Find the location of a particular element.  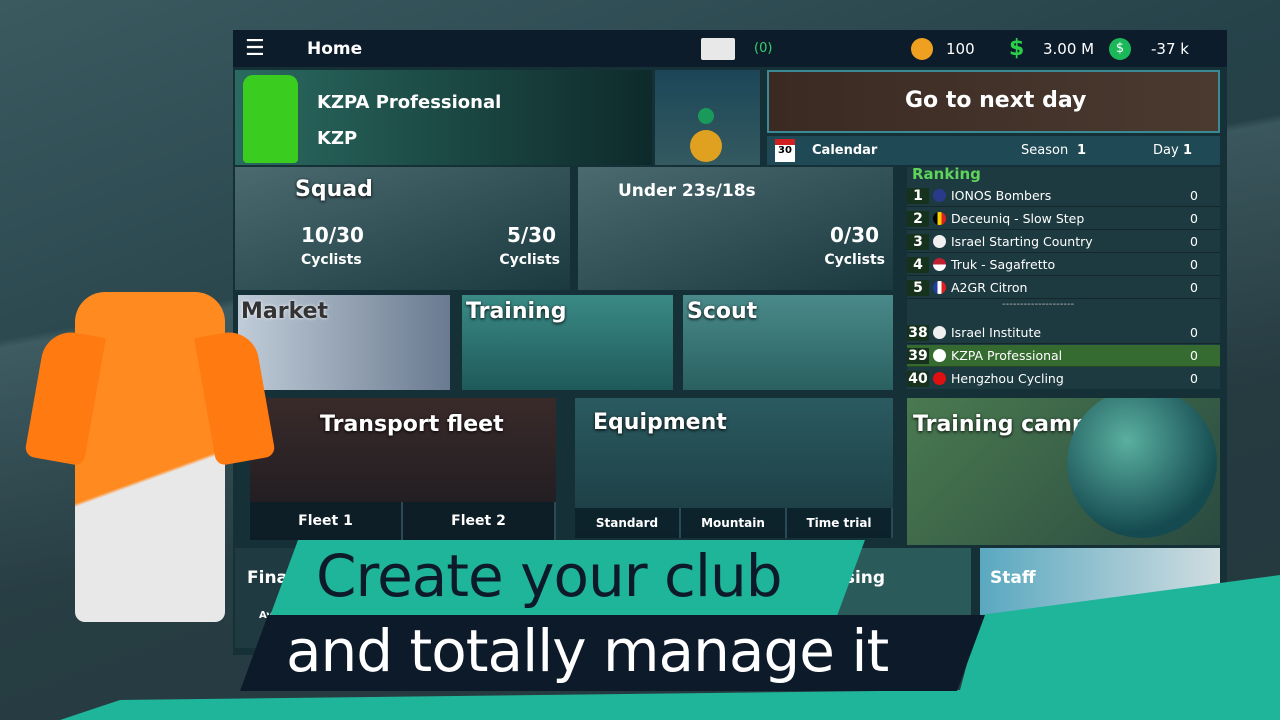

menu-sliders-icon: ☰ is located at coordinates (264, 48).